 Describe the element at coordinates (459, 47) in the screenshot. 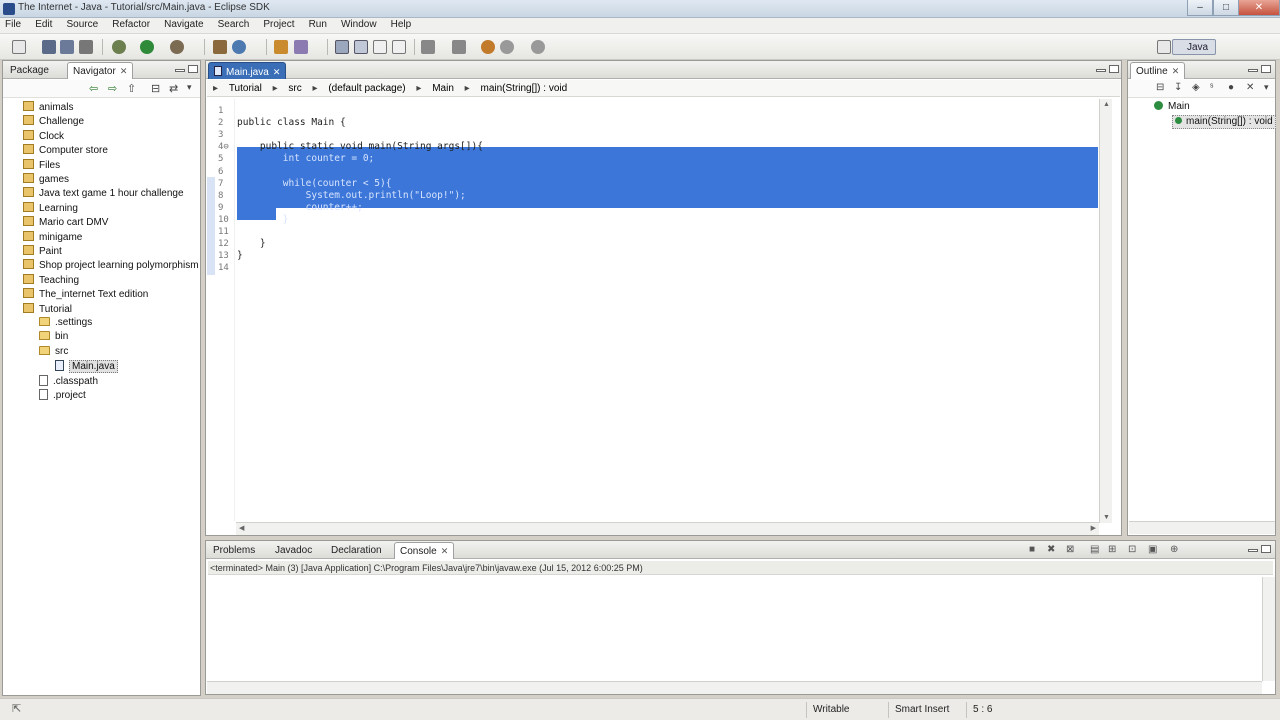

I see `previous-annotation-icon` at that location.